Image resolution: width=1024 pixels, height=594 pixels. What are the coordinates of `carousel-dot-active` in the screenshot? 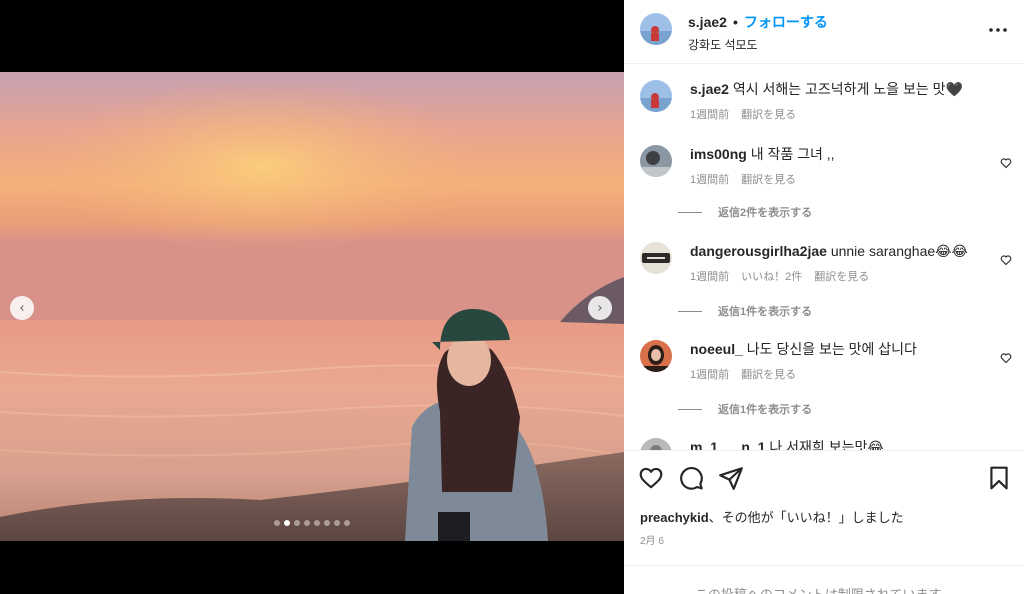 It's located at (287, 523).